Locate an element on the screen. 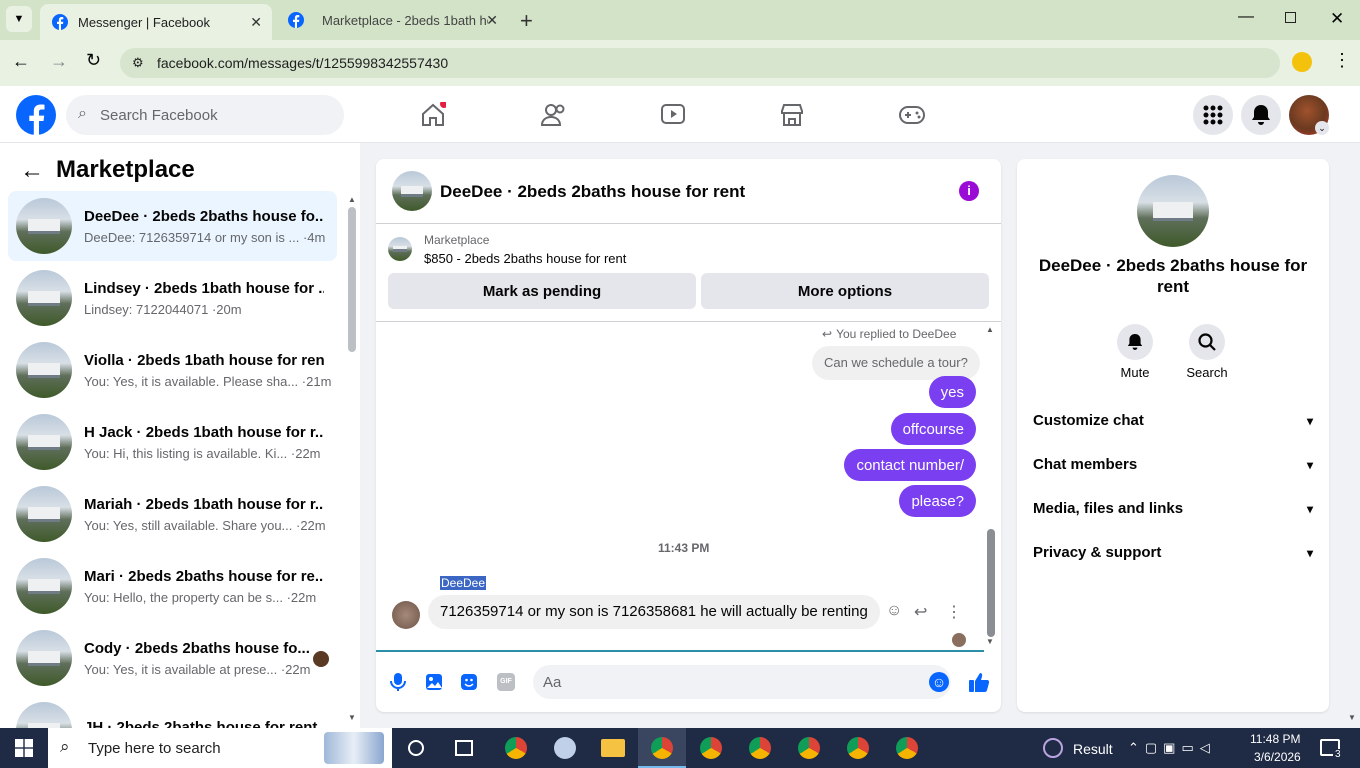 This screenshot has width=1360, height=768. emoji-icon: ☺ is located at coordinates (939, 682).